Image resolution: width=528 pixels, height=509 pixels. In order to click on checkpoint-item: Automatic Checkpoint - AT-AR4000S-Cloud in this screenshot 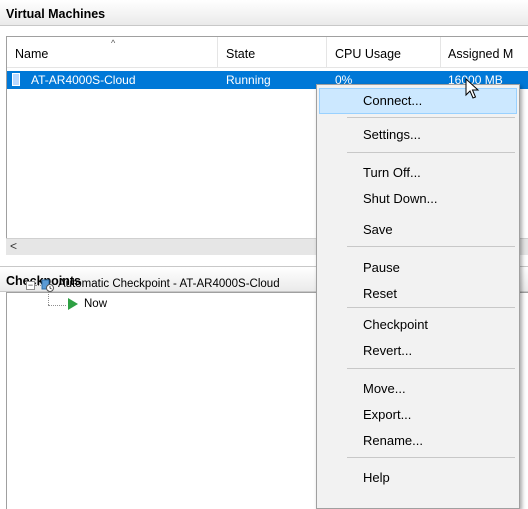, I will do `click(169, 284)`.